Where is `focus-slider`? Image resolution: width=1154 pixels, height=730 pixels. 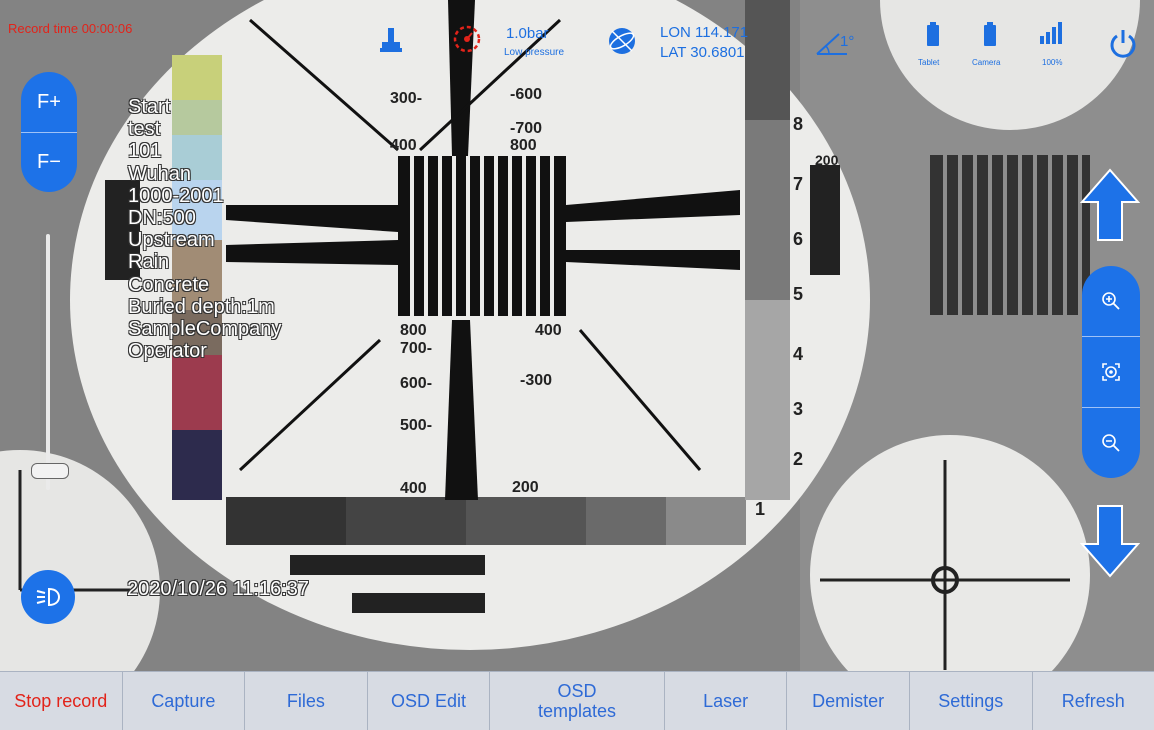 focus-slider is located at coordinates (48, 362).